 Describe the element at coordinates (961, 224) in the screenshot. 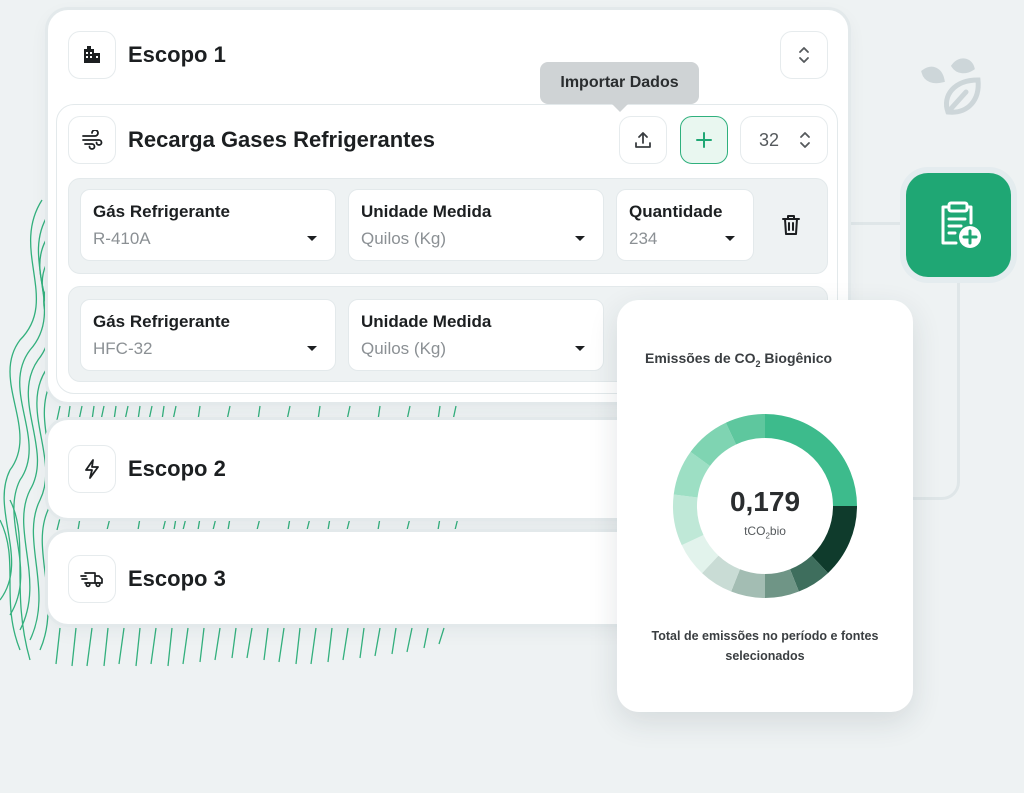

I see `clipboard-add-icon` at that location.